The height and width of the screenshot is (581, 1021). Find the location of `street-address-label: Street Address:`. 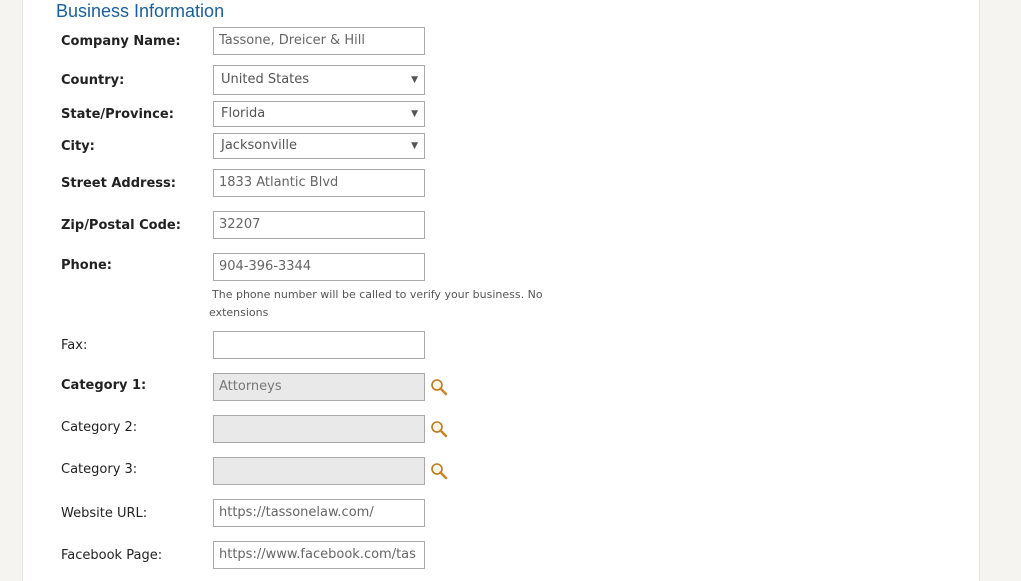

street-address-label: Street Address: is located at coordinates (118, 183).